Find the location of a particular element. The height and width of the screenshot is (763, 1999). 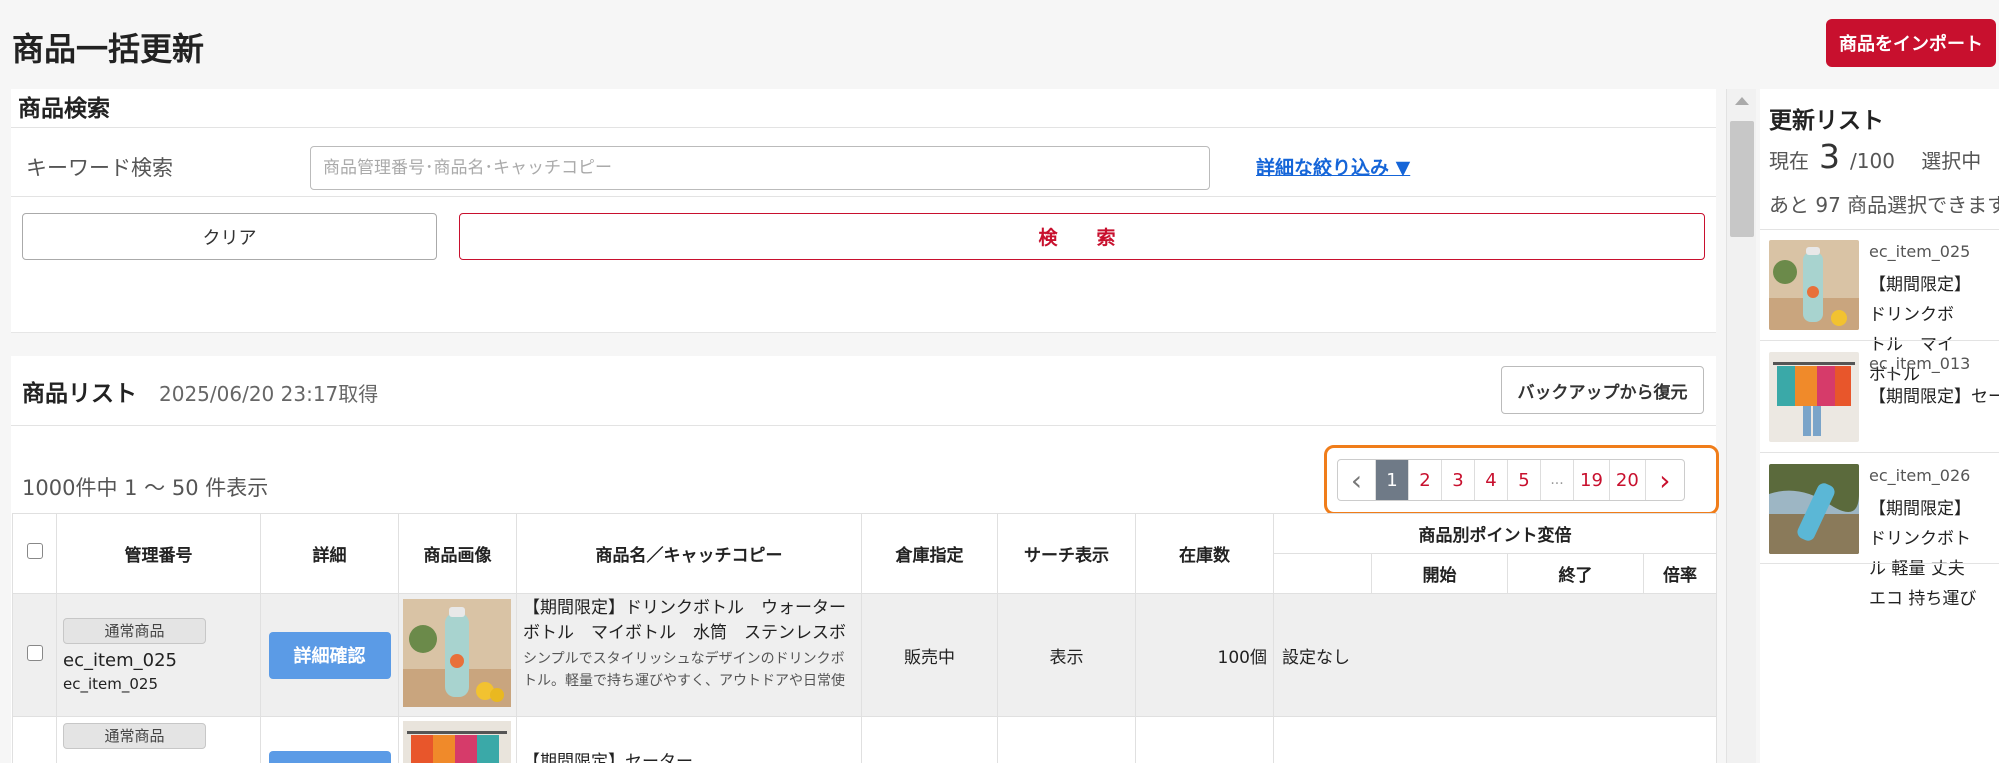

item-thumbnail-sweaters is located at coordinates (1814, 397).